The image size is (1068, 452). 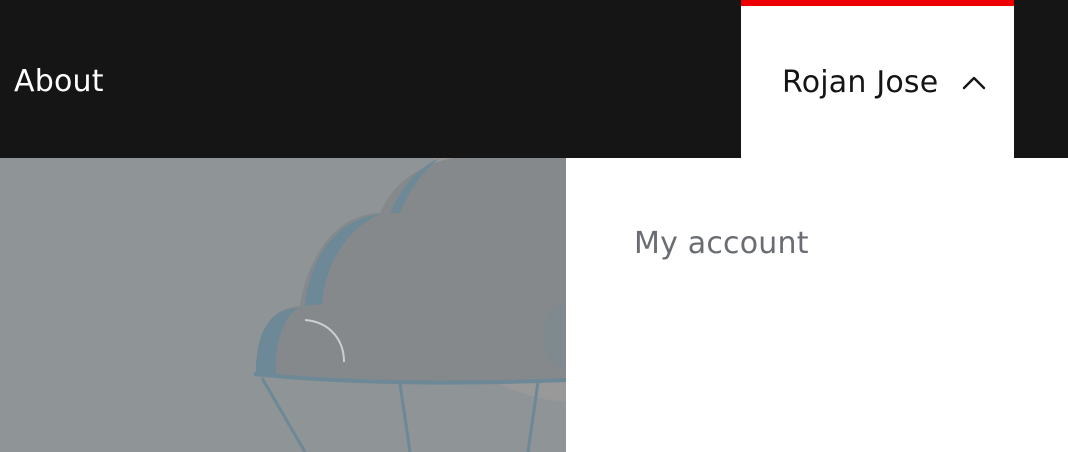 I want to click on nav-link-about: About, so click(x=59, y=82).